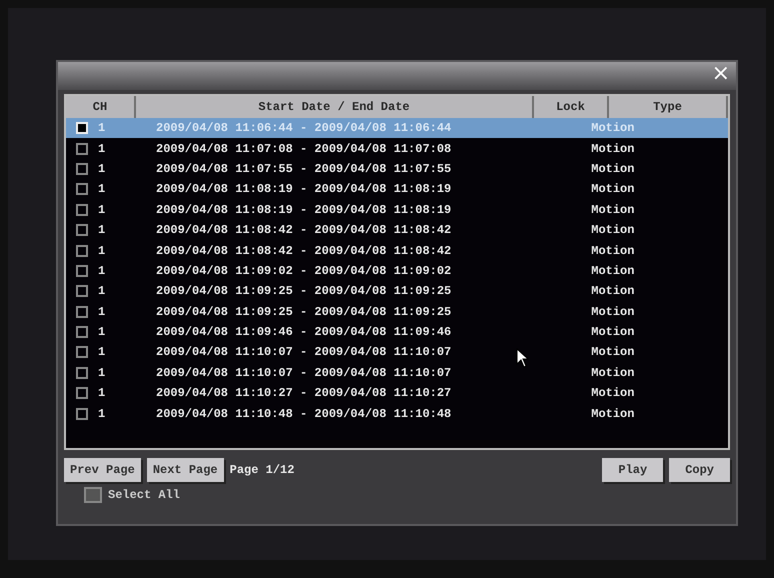 The image size is (774, 578). Describe the element at coordinates (304, 129) in the screenshot. I see `date-range-cell-text: 2009/04/08 11:06:44 - 2009/04/08 11:06:44` at that location.